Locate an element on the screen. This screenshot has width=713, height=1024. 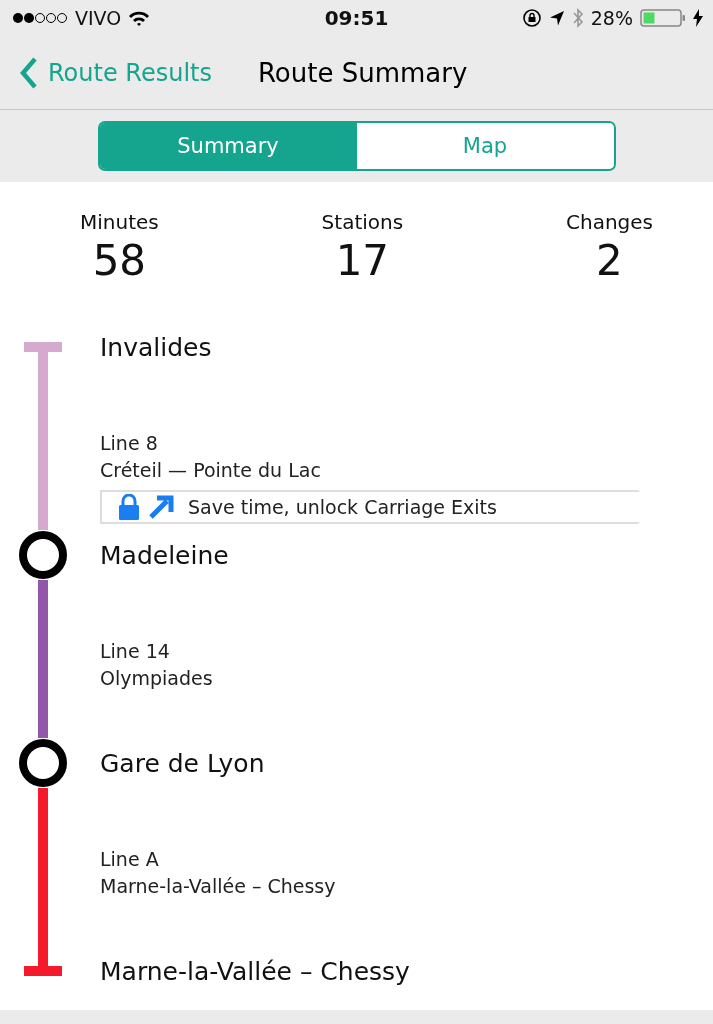
stat-value: 2 is located at coordinates (609, 260).